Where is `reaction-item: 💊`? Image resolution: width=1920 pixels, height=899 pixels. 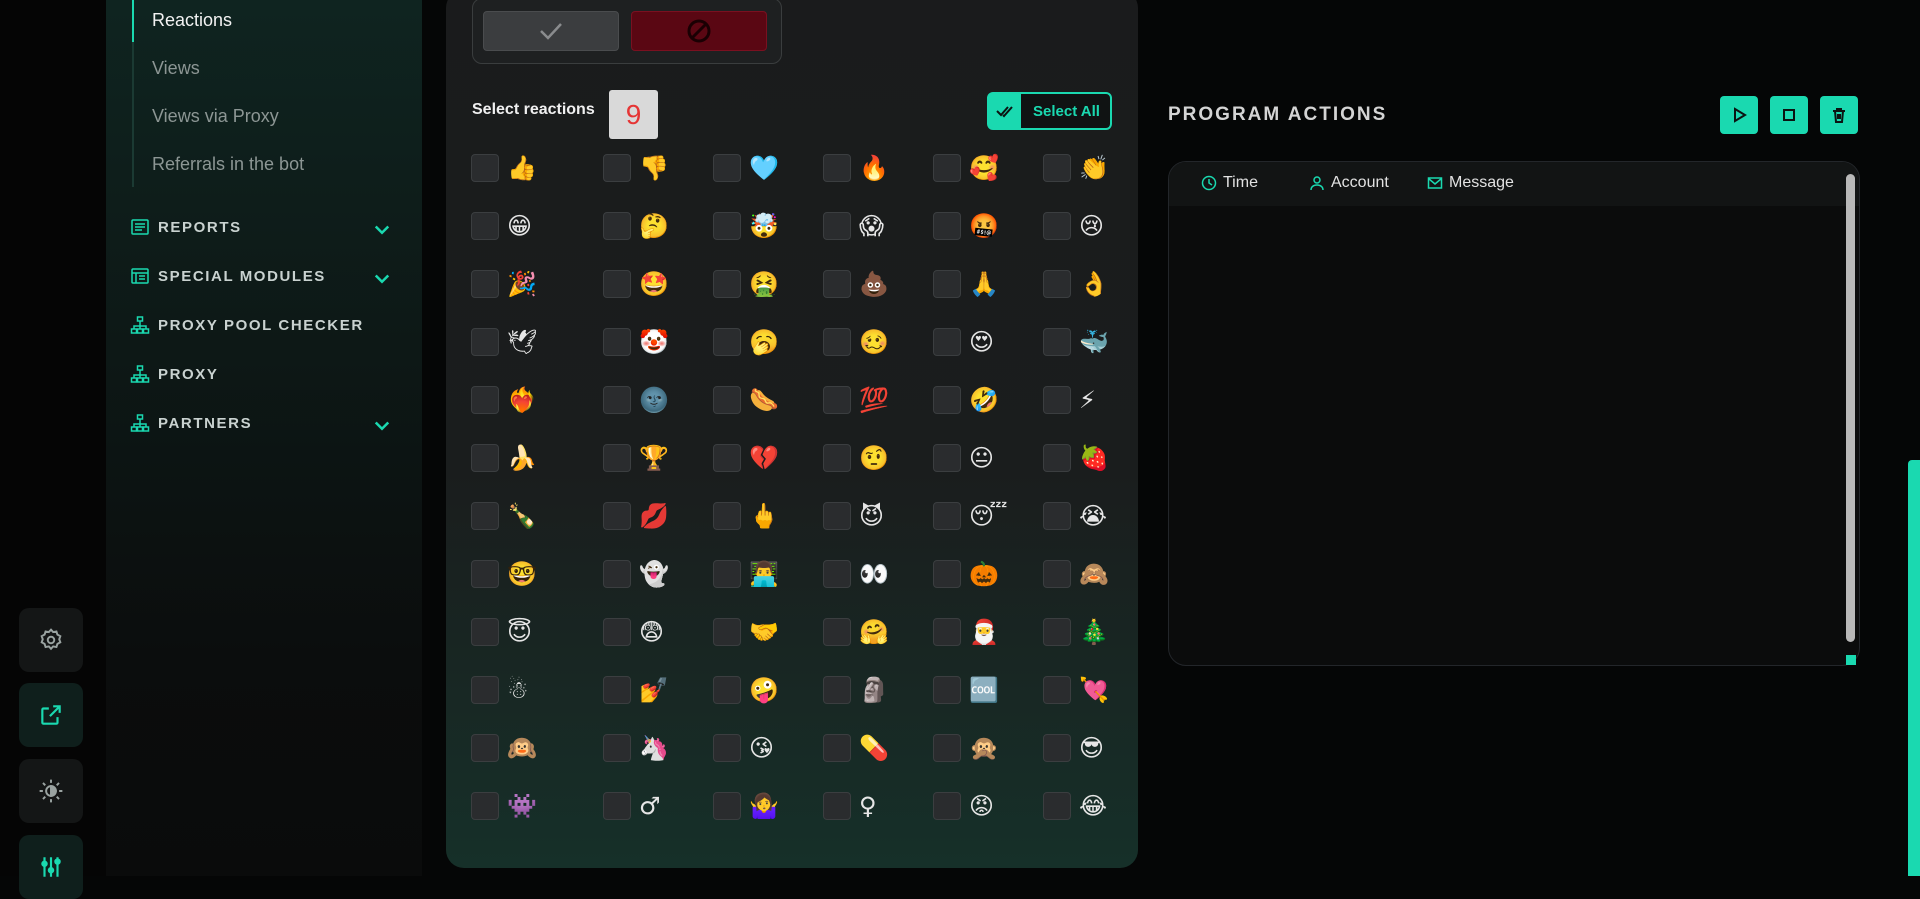 reaction-item: 💊 is located at coordinates (856, 748).